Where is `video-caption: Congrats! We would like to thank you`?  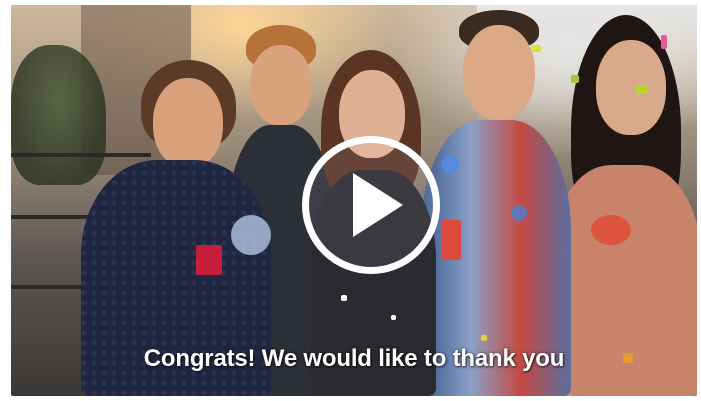 video-caption: Congrats! We would like to thank you is located at coordinates (354, 358).